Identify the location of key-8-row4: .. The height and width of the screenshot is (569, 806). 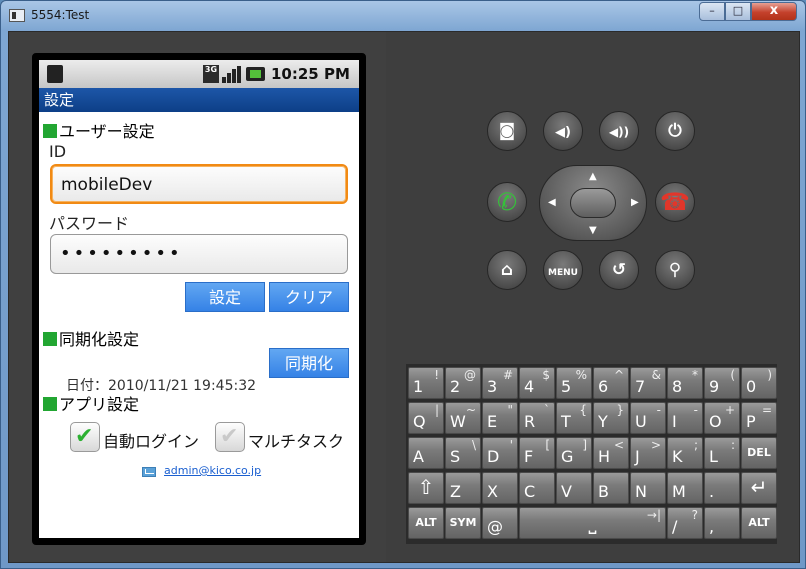
(722, 488).